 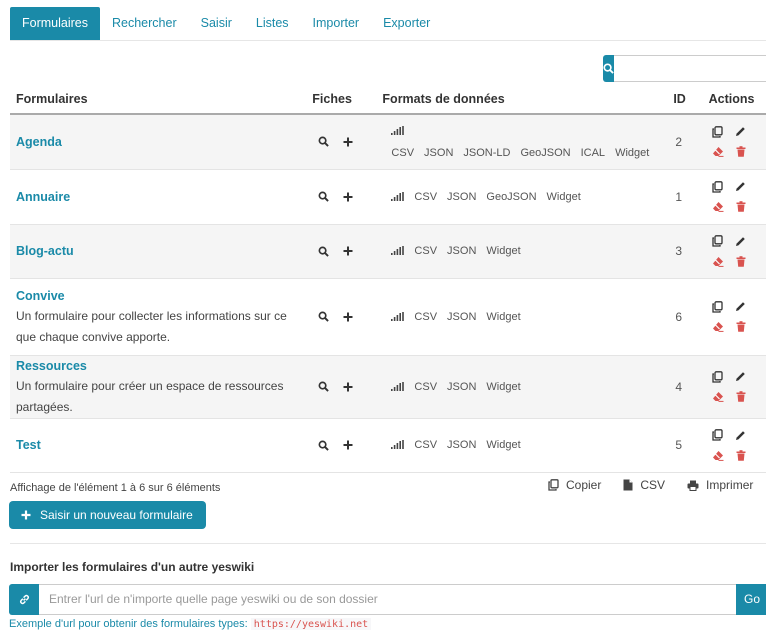 I want to click on tab-importer: Importer, so click(x=336, y=24).